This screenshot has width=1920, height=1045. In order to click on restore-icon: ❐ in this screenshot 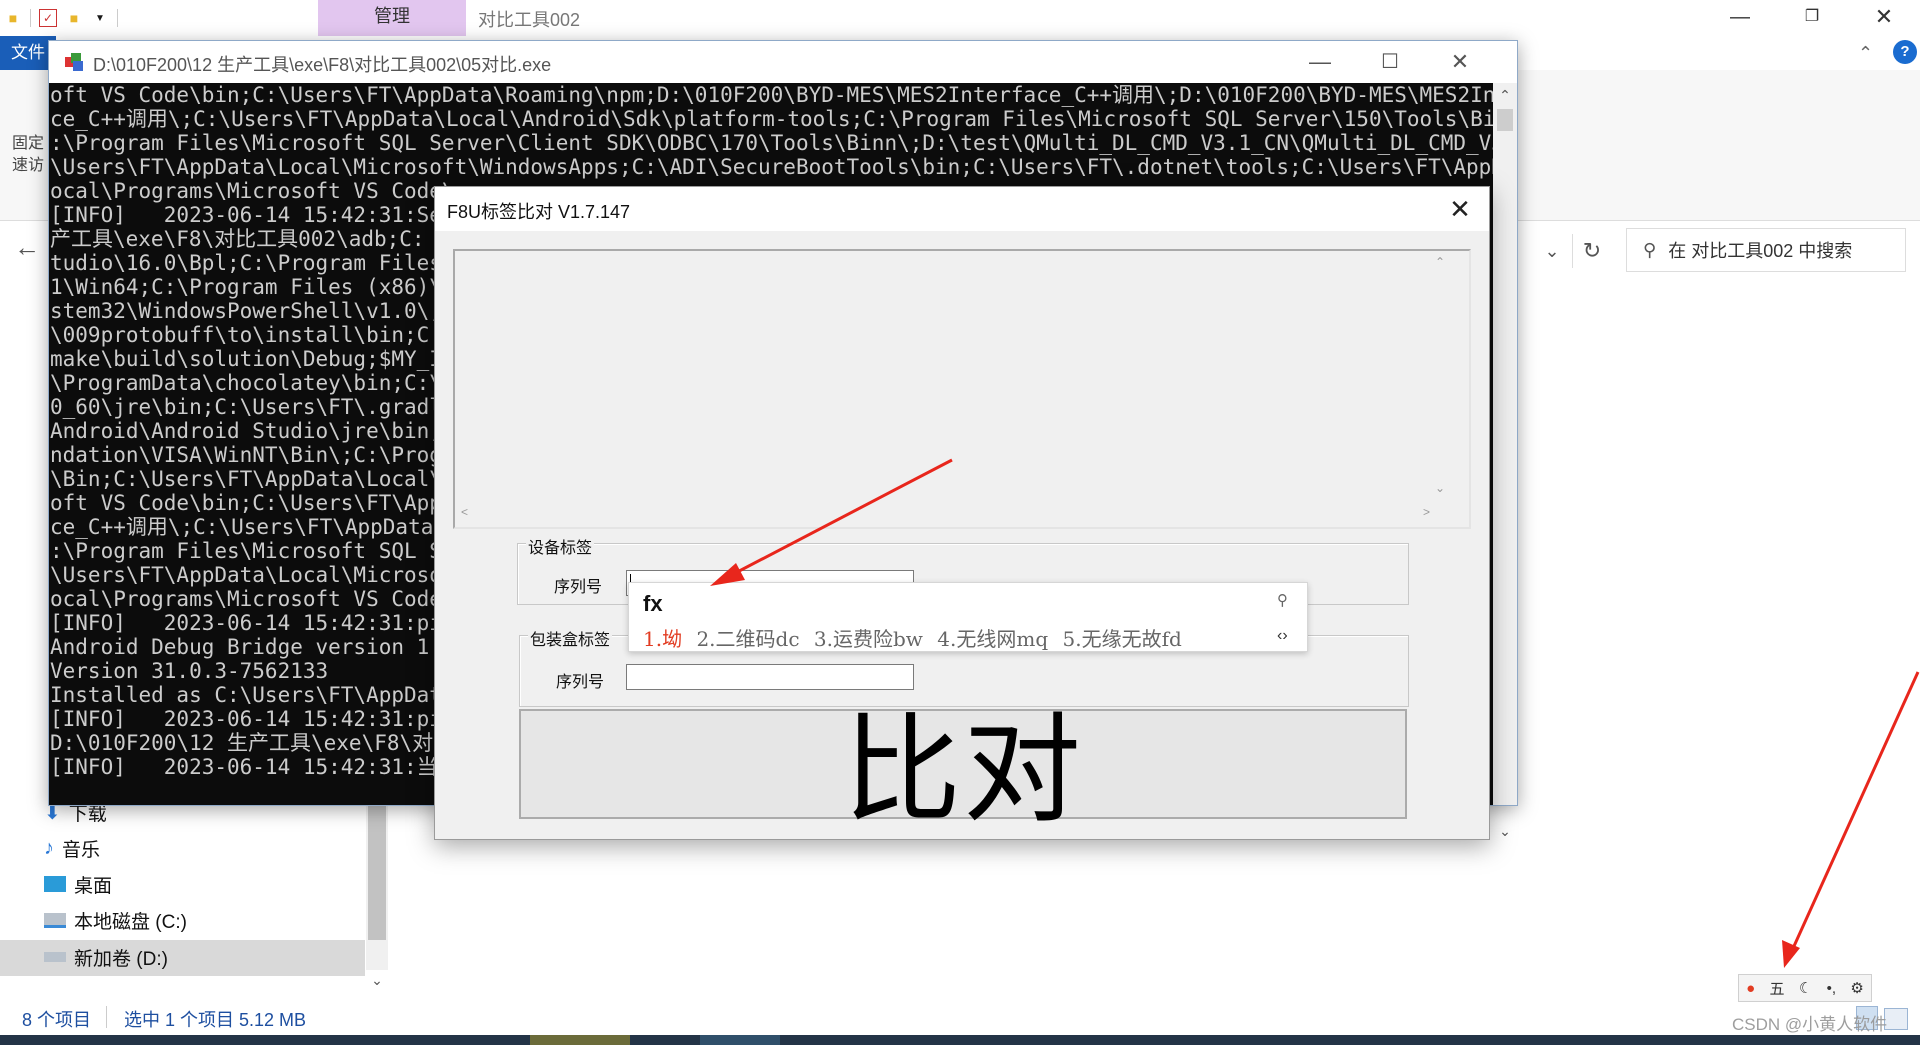, I will do `click(1812, 17)`.